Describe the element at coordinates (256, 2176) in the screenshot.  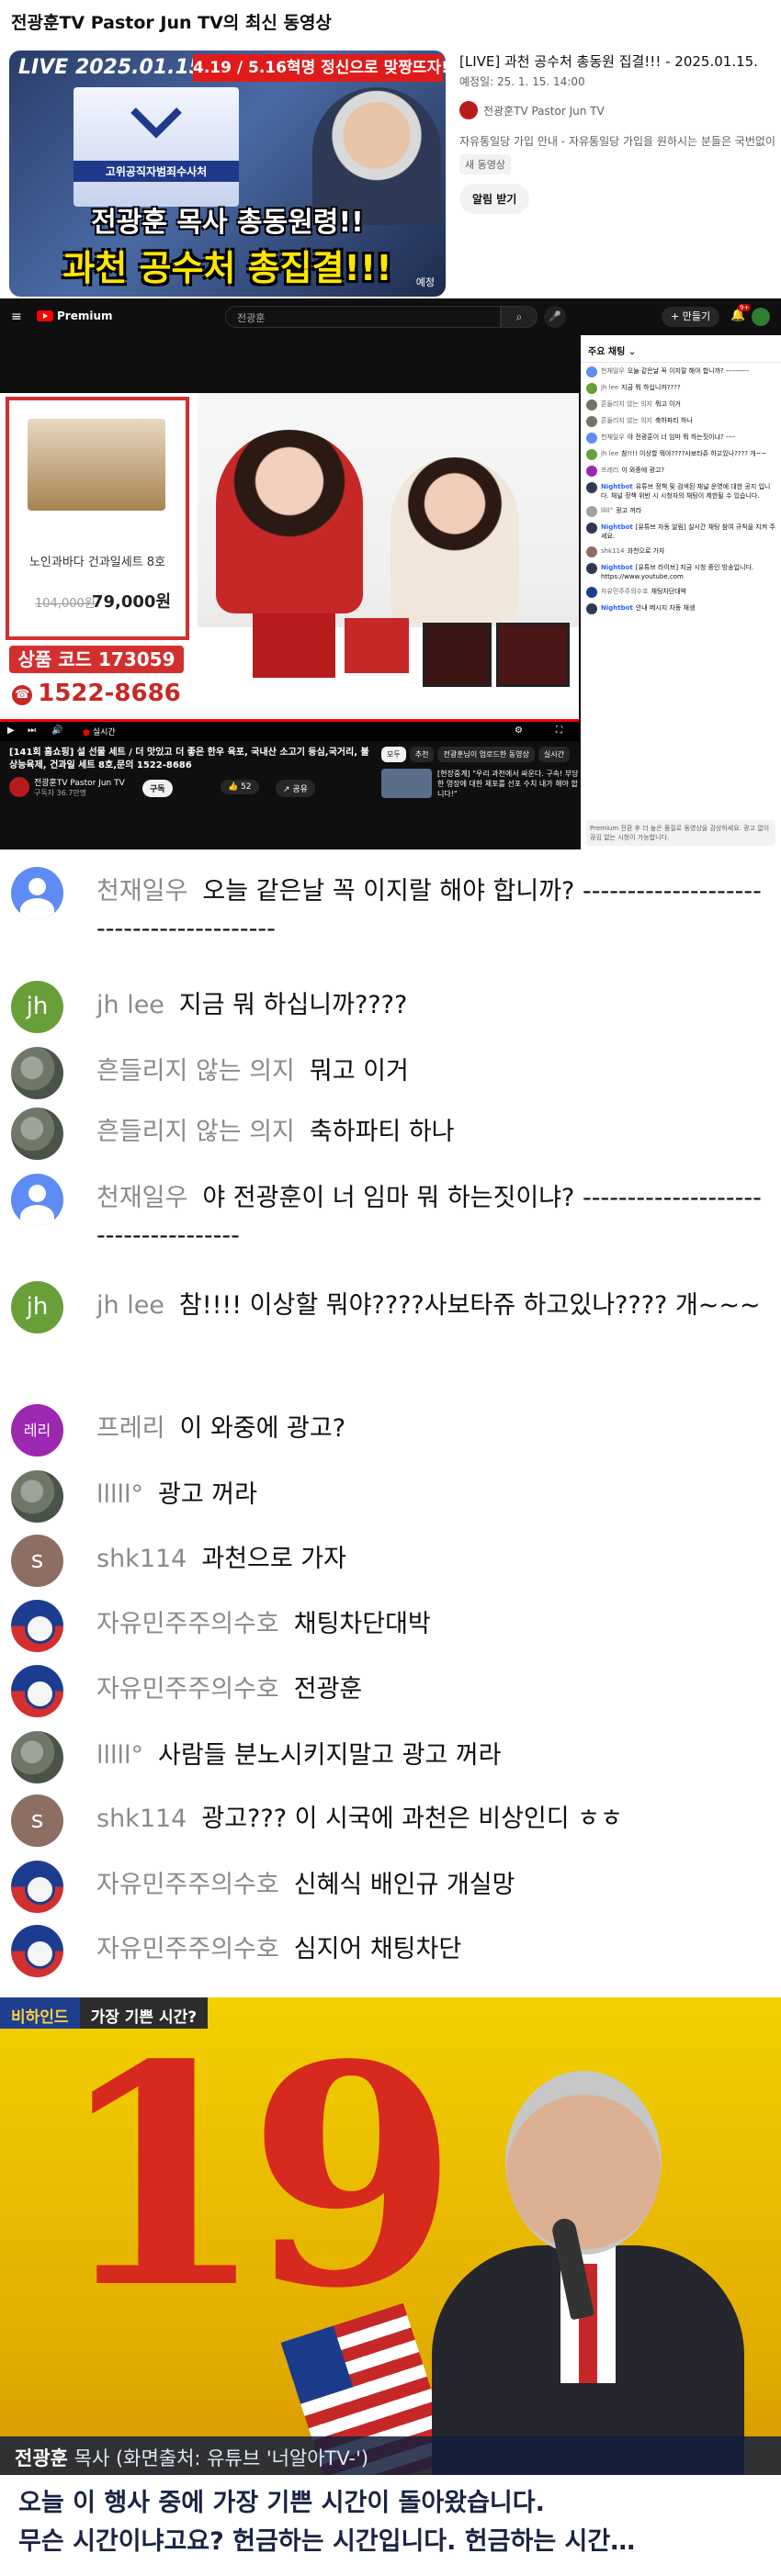
I see `backdrop-digits: 19` at that location.